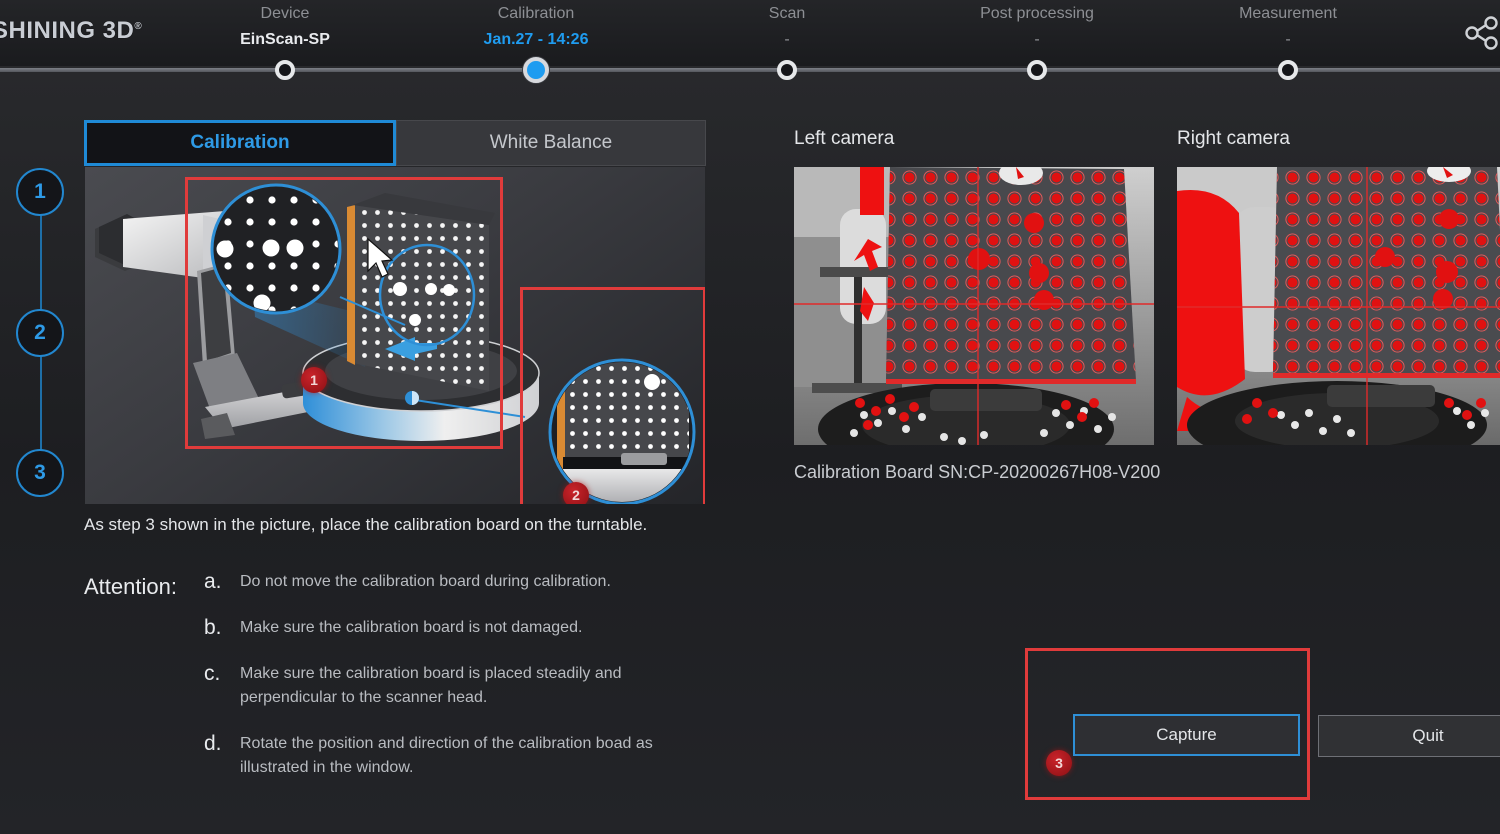 The image size is (1500, 834). I want to click on rail-step-3: 3, so click(40, 473).